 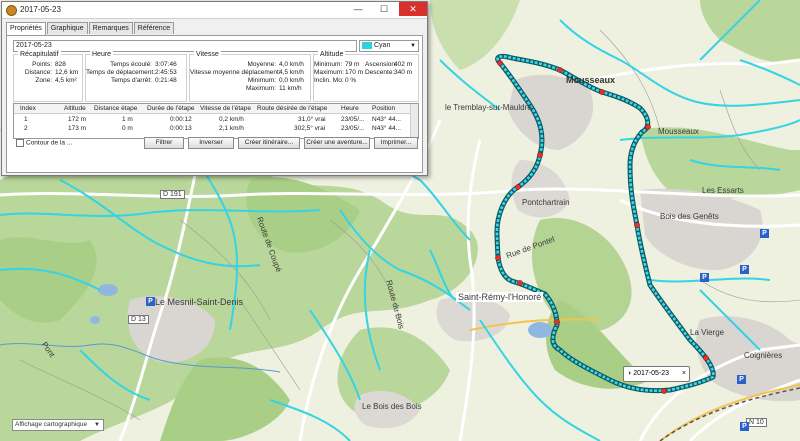 I want to click on table-cell: 172 m, so click(x=77, y=119).